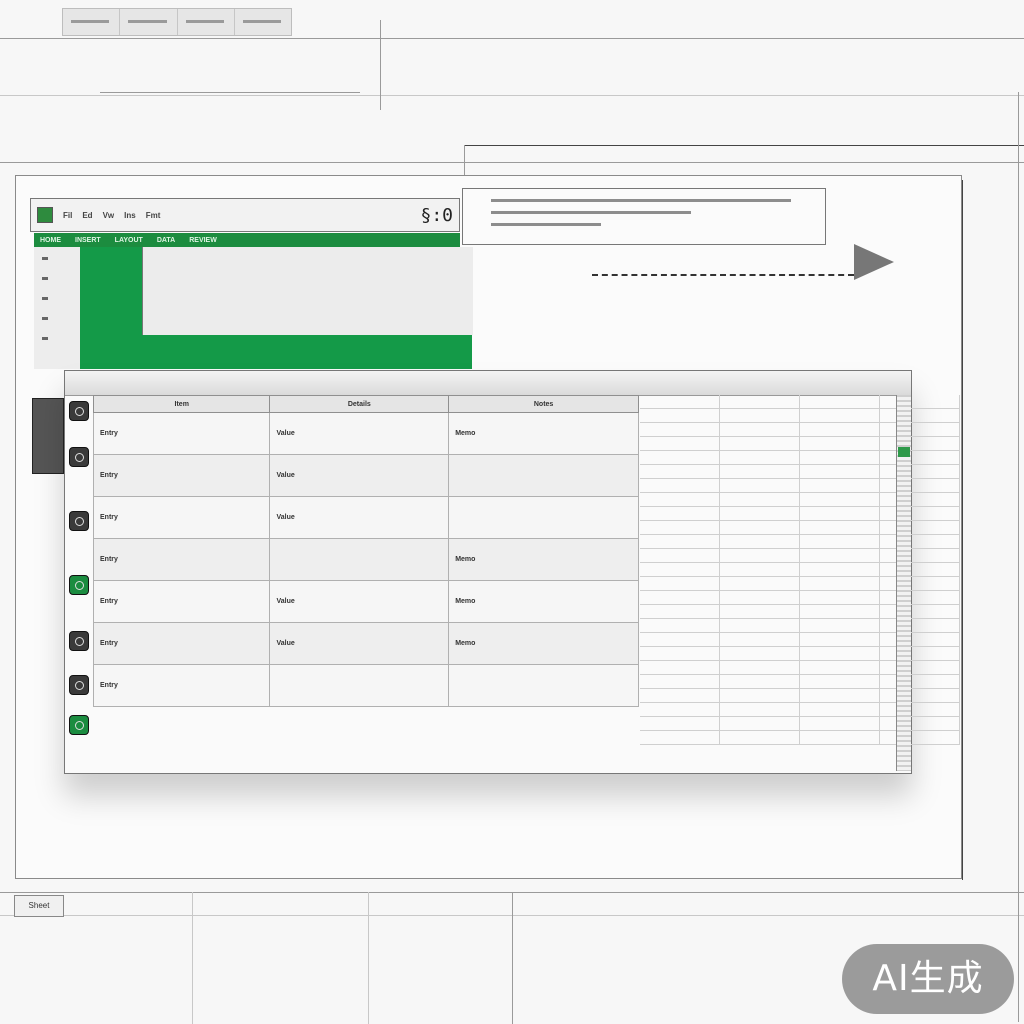  Describe the element at coordinates (87, 215) in the screenshot. I see `menu-item: Ed` at that location.